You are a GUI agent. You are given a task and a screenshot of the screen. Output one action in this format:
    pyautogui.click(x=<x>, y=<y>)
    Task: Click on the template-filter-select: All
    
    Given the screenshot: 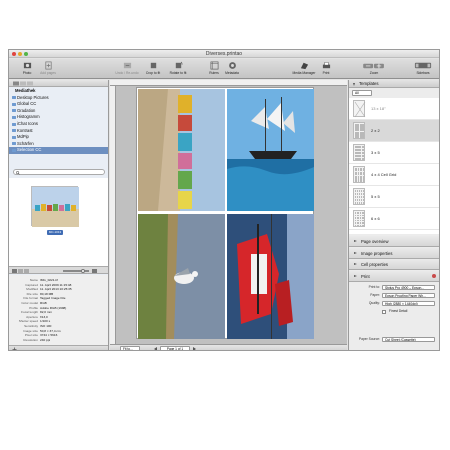 What is the action you would take?
    pyautogui.click(x=362, y=93)
    